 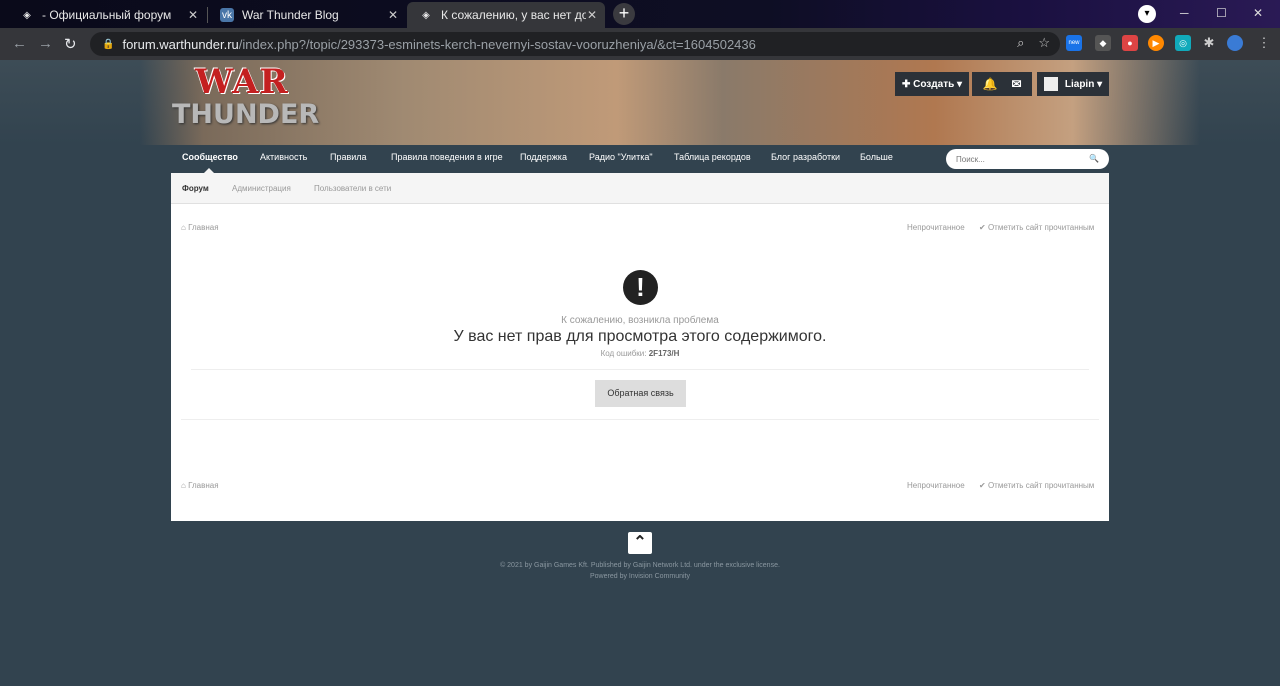 What do you see at coordinates (1221, 13) in the screenshot?
I see `maximize-icon: ☐` at bounding box center [1221, 13].